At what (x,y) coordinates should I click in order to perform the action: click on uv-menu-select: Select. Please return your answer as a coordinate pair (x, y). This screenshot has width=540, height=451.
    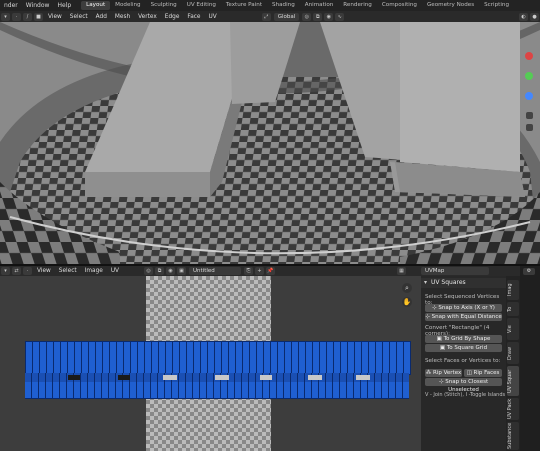
    Looking at the image, I should click on (68, 271).